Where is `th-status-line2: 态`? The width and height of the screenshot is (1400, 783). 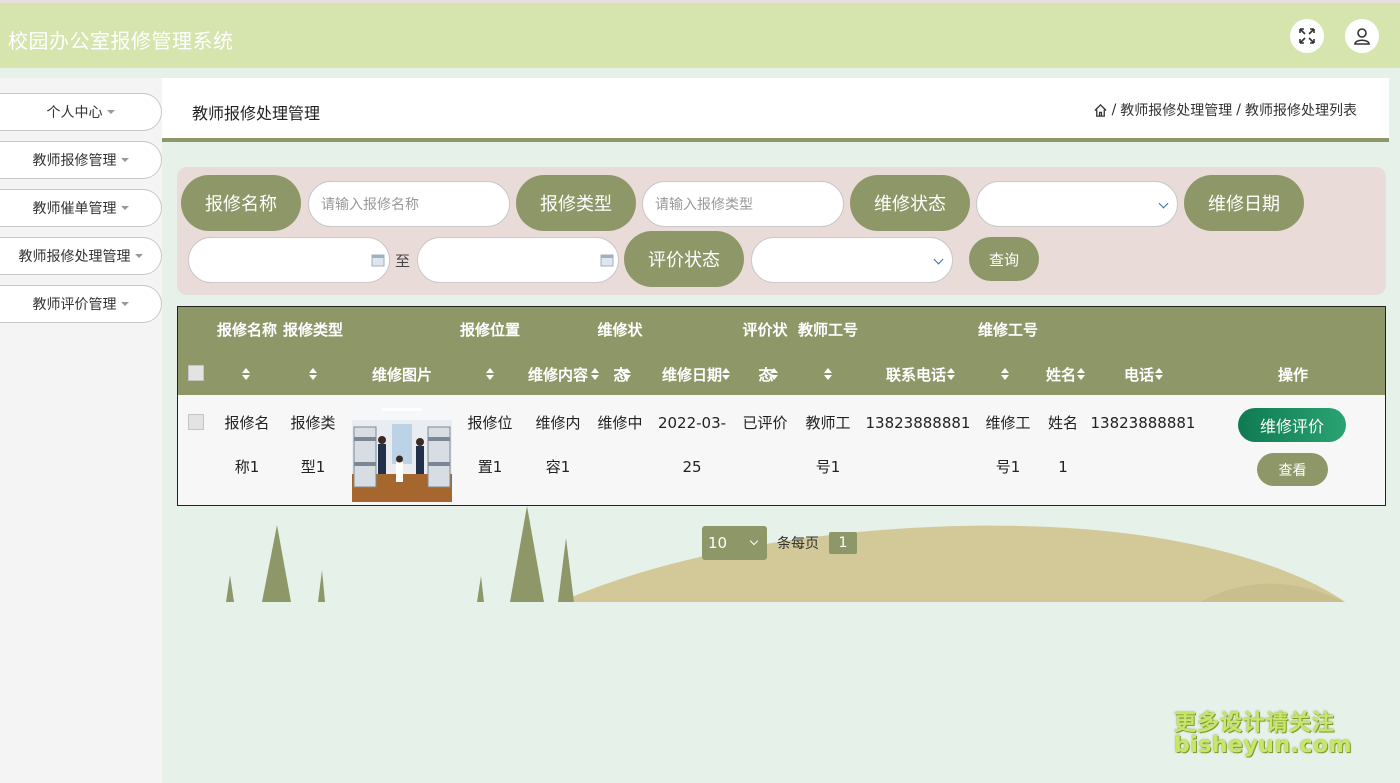 th-status-line2: 态 is located at coordinates (621, 375).